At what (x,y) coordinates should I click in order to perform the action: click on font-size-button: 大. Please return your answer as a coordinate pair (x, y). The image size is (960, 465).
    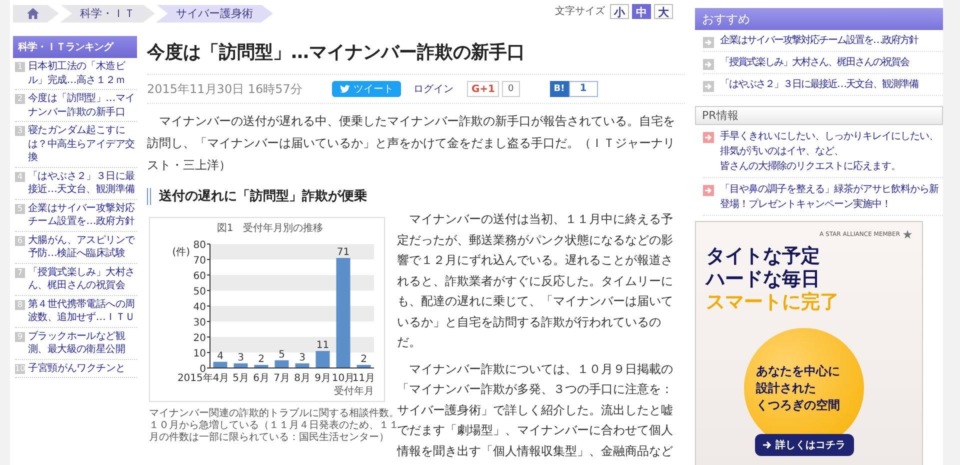
    Looking at the image, I should click on (663, 11).